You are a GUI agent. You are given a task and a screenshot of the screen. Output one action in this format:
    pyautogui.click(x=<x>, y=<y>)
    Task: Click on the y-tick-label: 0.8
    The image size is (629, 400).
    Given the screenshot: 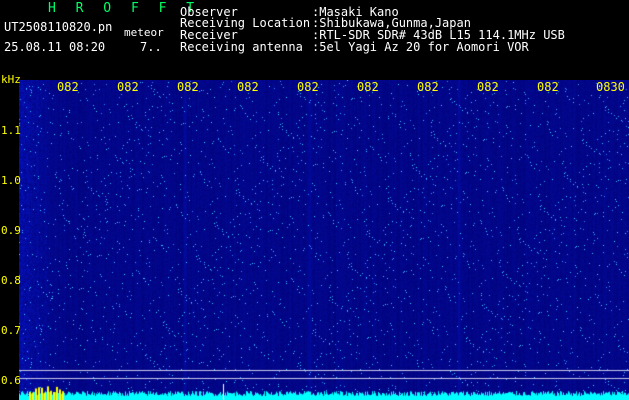 What is the action you would take?
    pyautogui.click(x=11, y=280)
    